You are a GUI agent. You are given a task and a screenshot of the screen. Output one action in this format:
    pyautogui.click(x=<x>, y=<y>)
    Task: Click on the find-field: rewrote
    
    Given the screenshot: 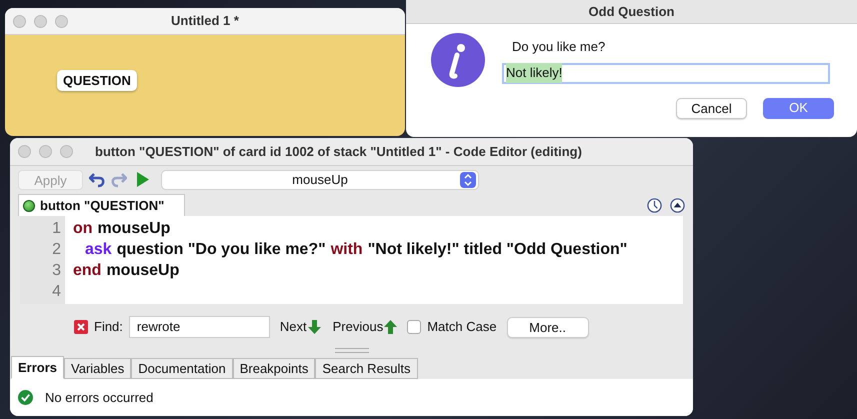 What is the action you would take?
    pyautogui.click(x=199, y=327)
    